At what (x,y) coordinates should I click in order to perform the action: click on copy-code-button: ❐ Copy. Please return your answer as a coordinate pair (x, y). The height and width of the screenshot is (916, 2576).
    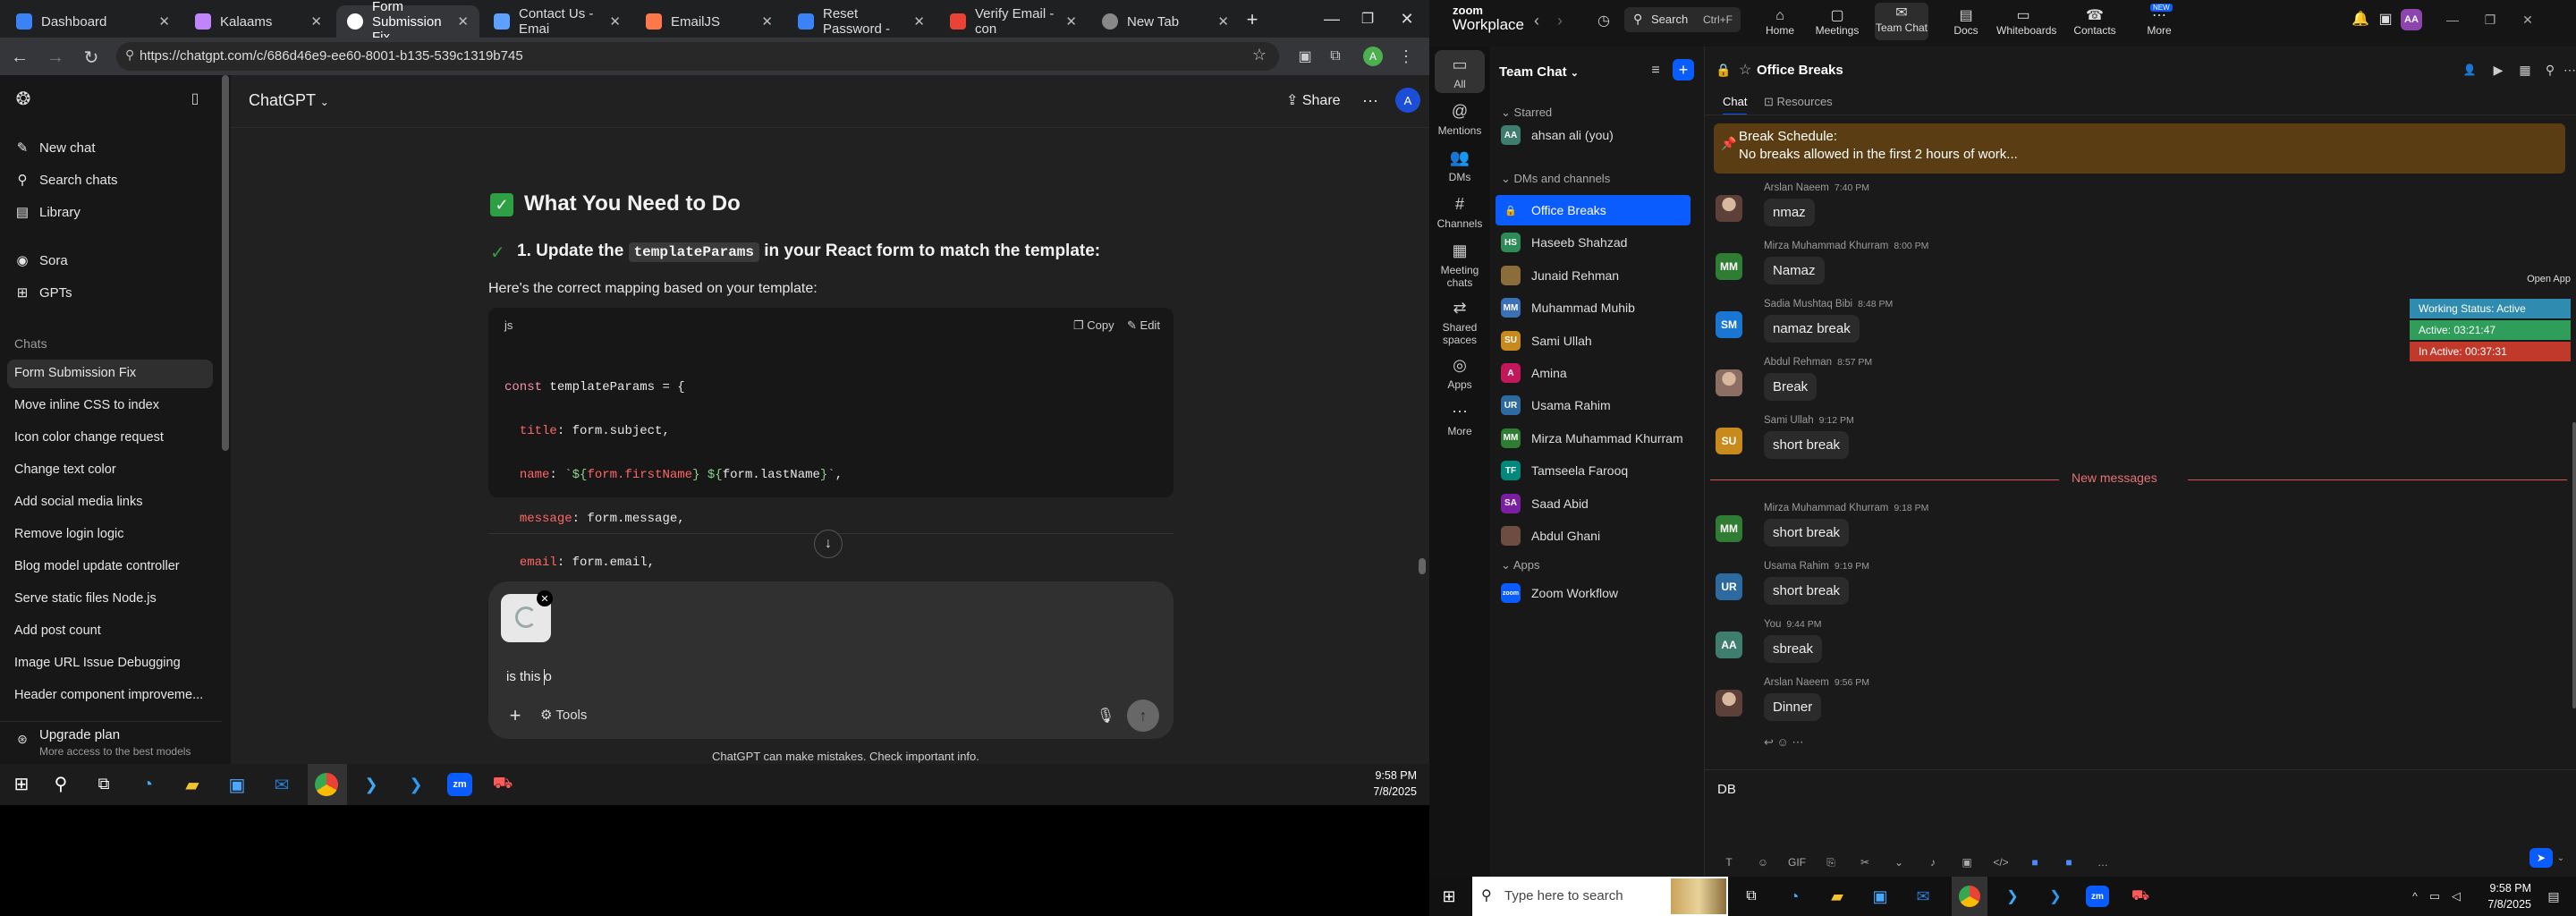
    Looking at the image, I should click on (1093, 325).